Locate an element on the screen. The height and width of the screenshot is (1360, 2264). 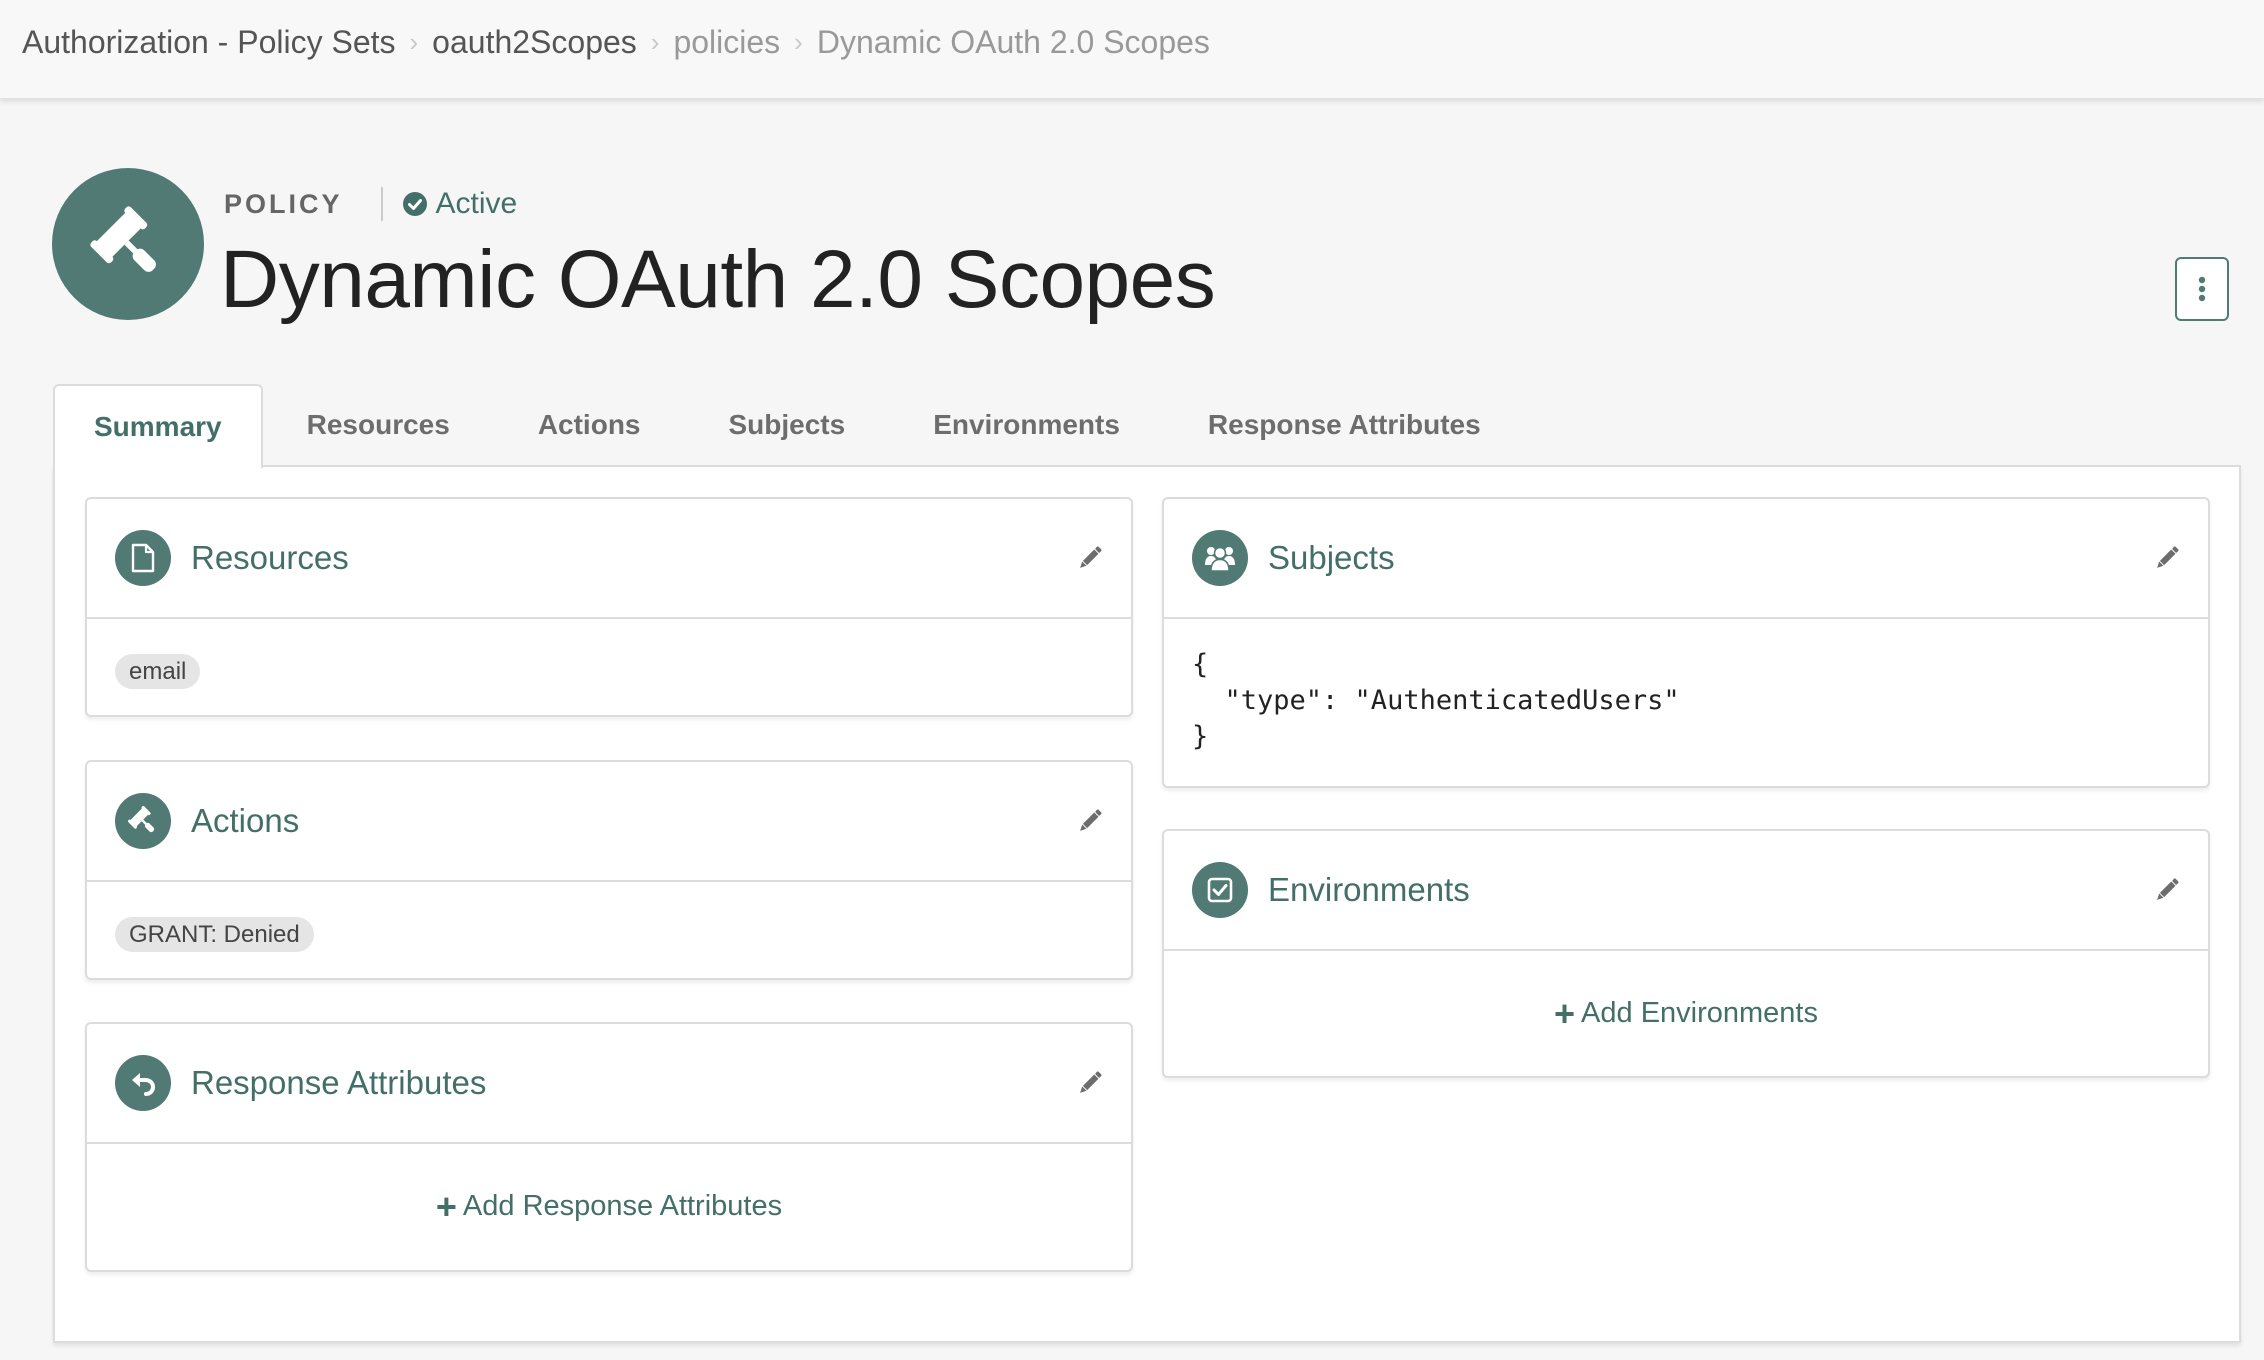
check-circle-icon is located at coordinates (414, 204).